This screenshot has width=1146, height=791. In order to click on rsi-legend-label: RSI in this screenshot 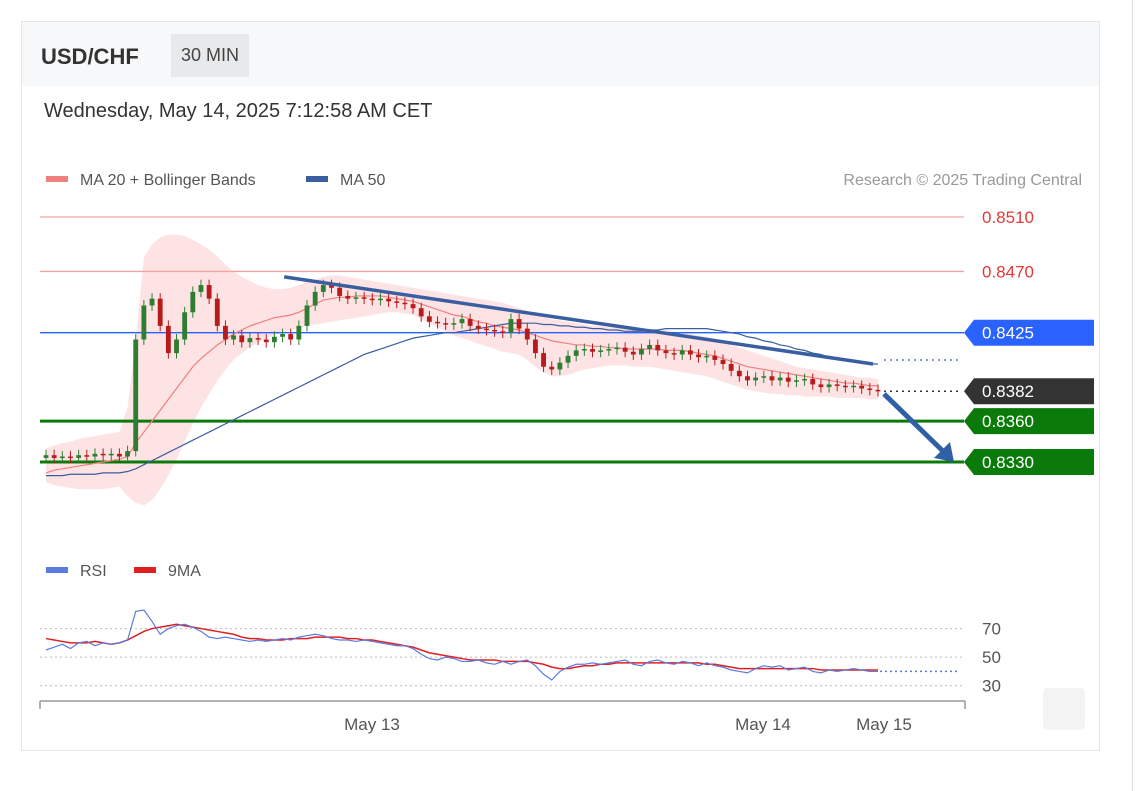, I will do `click(93, 571)`.